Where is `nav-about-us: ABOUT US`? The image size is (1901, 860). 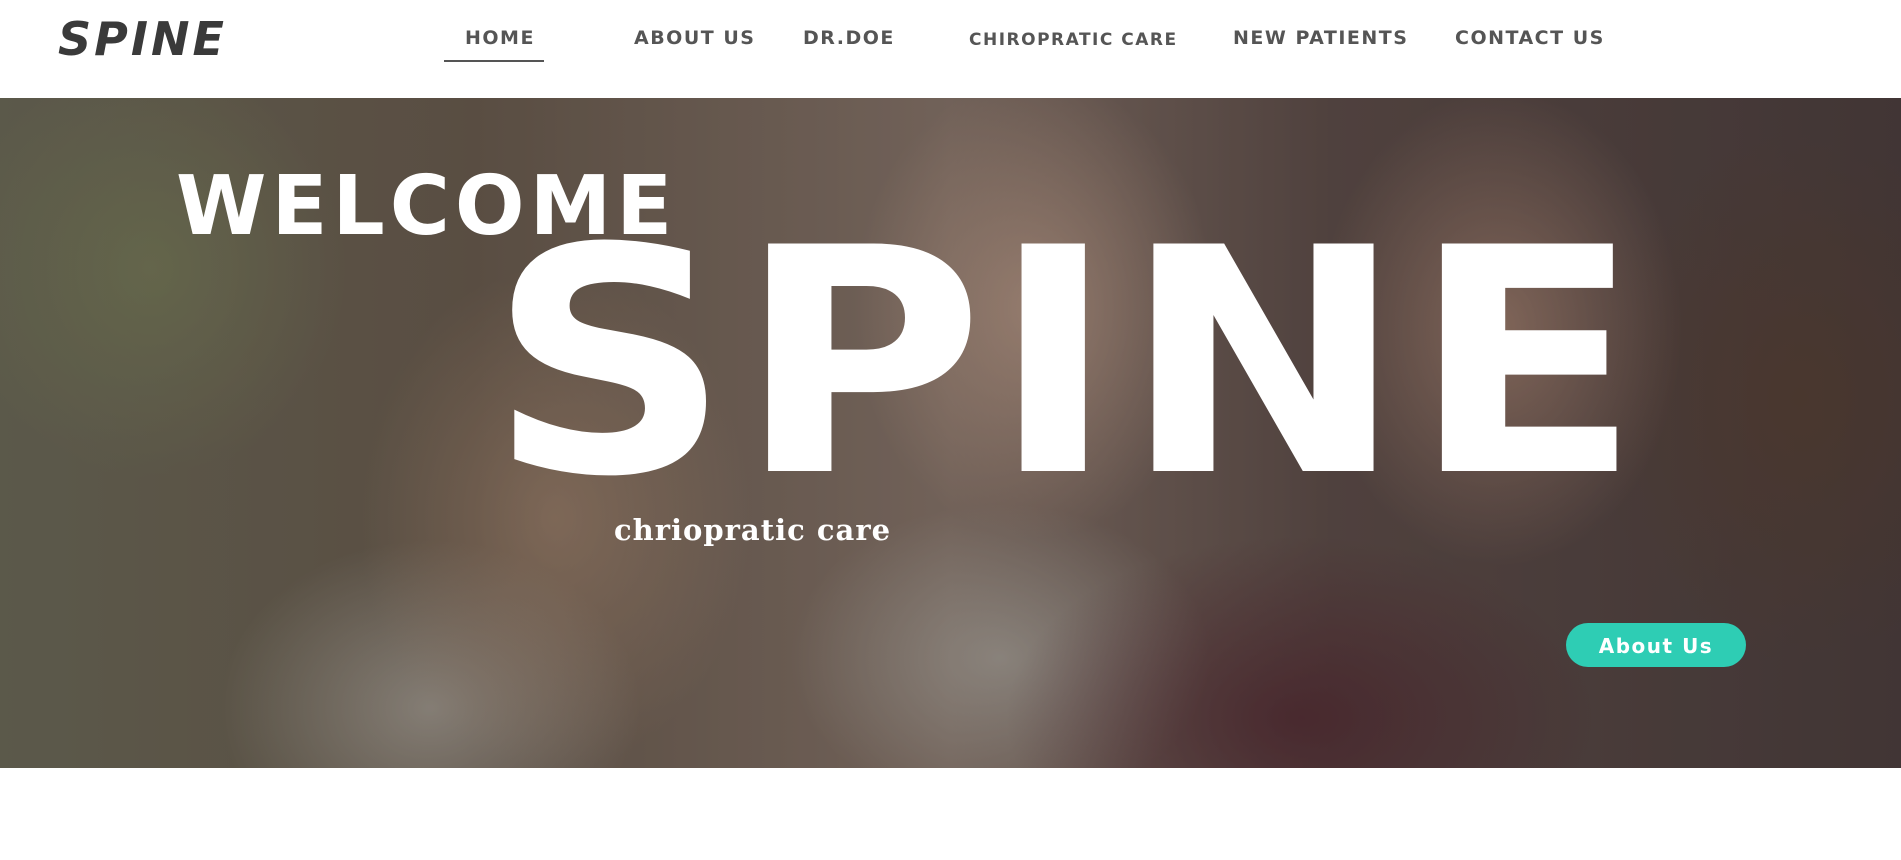
nav-about-us: ABOUT US is located at coordinates (694, 38).